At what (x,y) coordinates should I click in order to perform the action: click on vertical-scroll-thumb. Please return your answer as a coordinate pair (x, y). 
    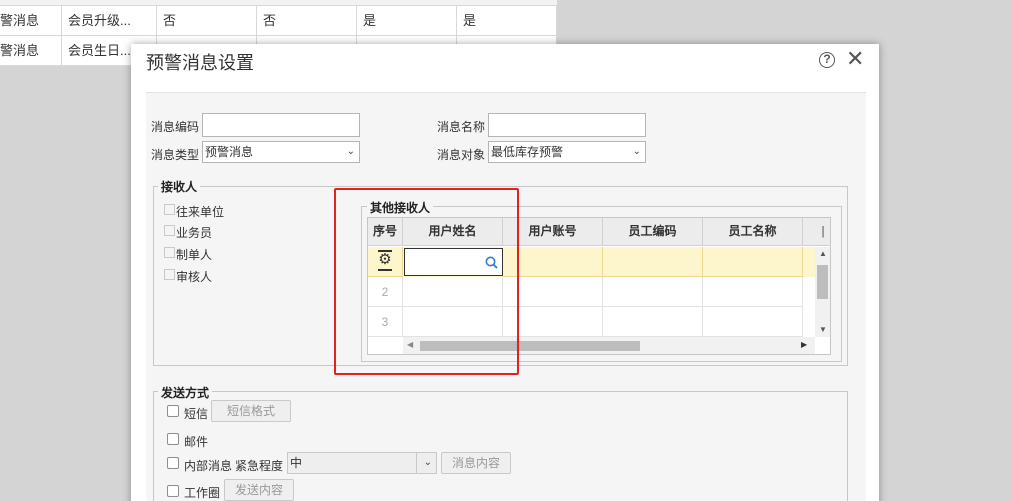
    Looking at the image, I should click on (822, 282).